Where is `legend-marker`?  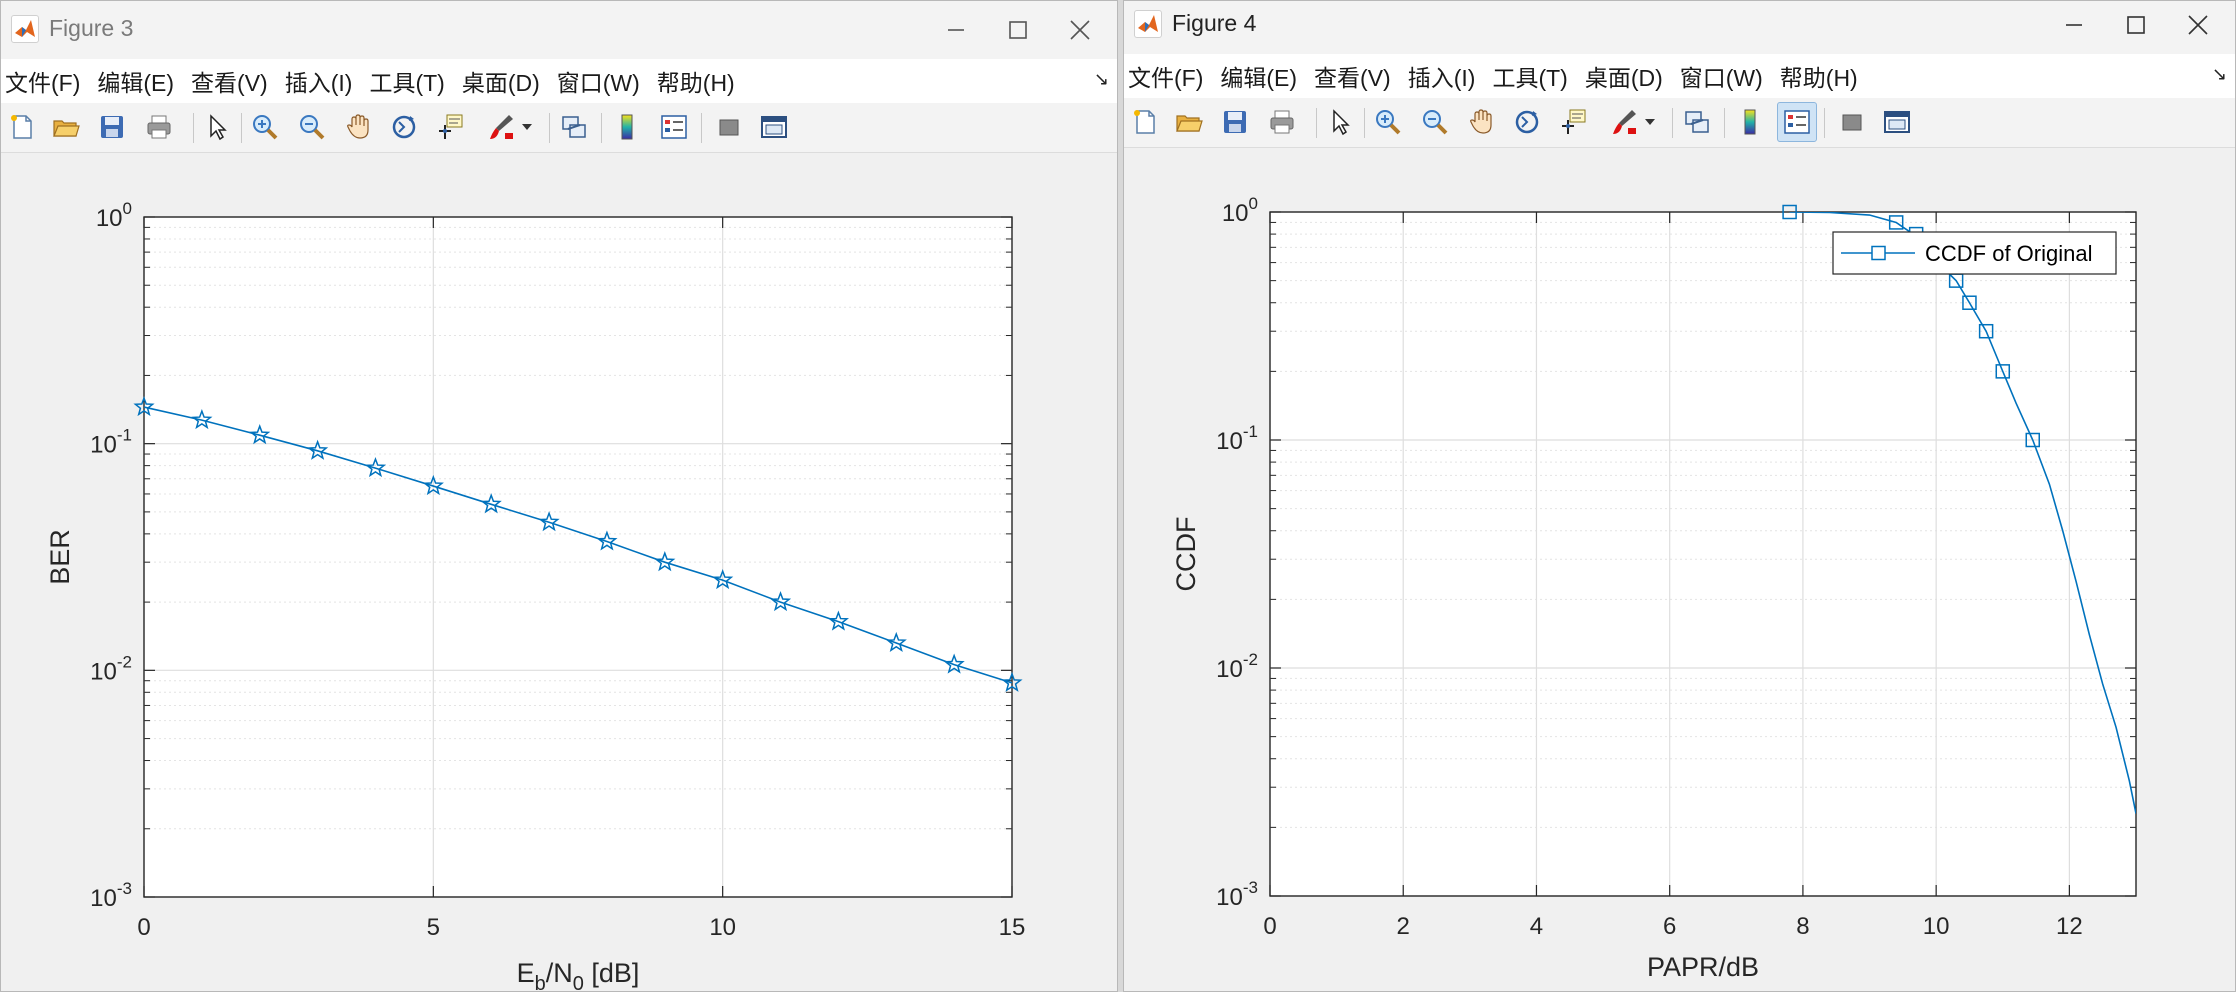
legend-marker is located at coordinates (1878, 253).